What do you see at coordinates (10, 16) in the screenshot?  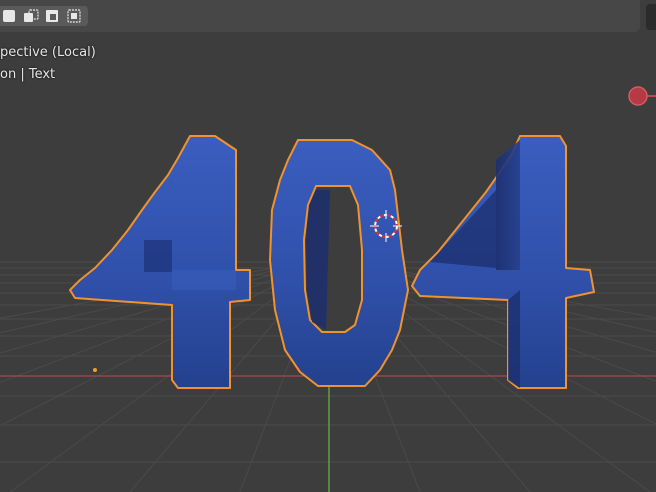 I see `select-new-icon` at bounding box center [10, 16].